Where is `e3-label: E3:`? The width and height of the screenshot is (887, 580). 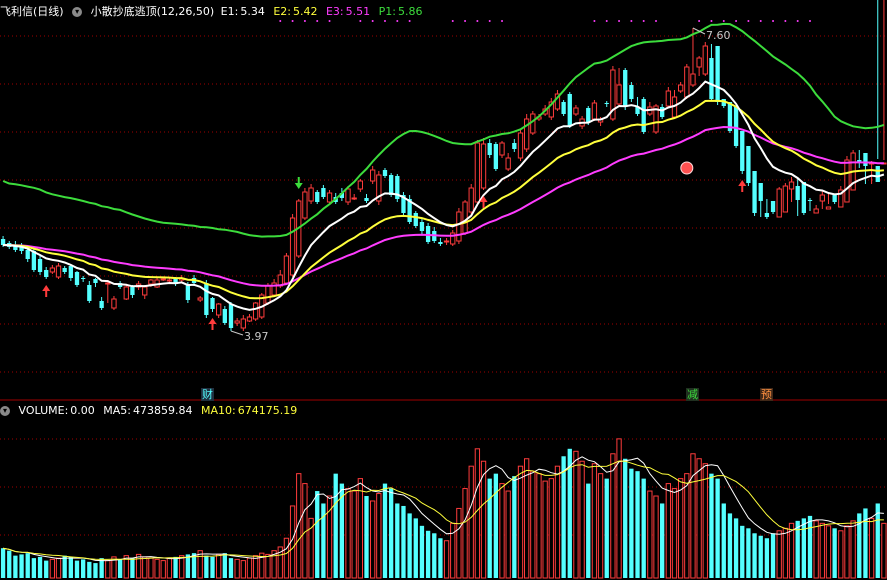
e3-label: E3: is located at coordinates (334, 11).